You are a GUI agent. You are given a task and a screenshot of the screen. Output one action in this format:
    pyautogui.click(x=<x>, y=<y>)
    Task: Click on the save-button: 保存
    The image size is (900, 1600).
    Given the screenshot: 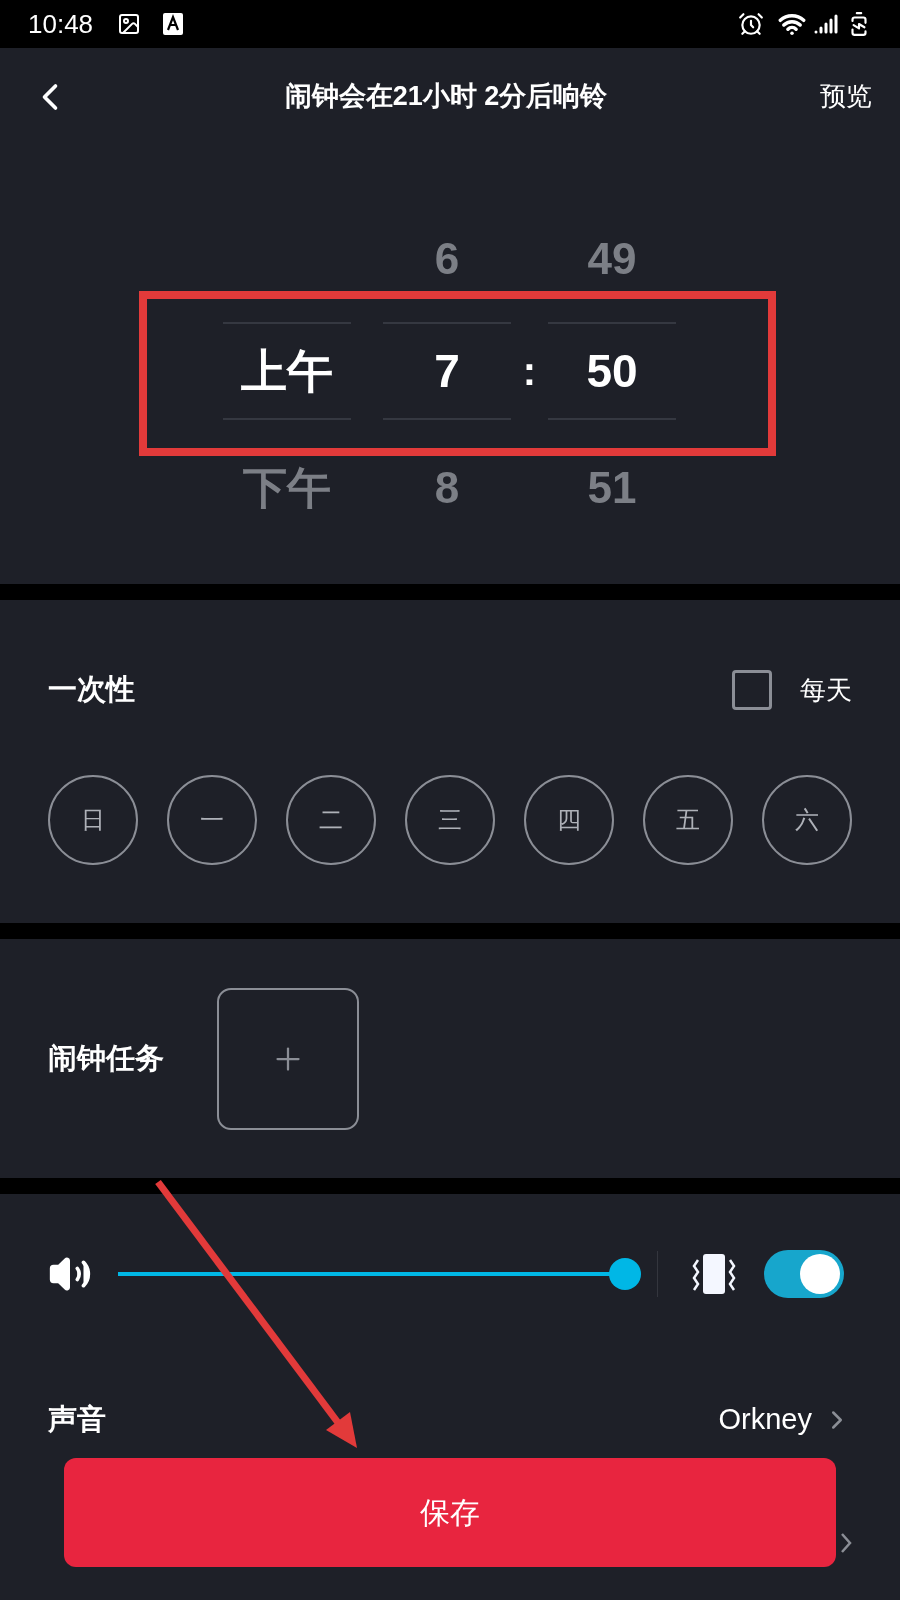 What is the action you would take?
    pyautogui.click(x=450, y=1512)
    